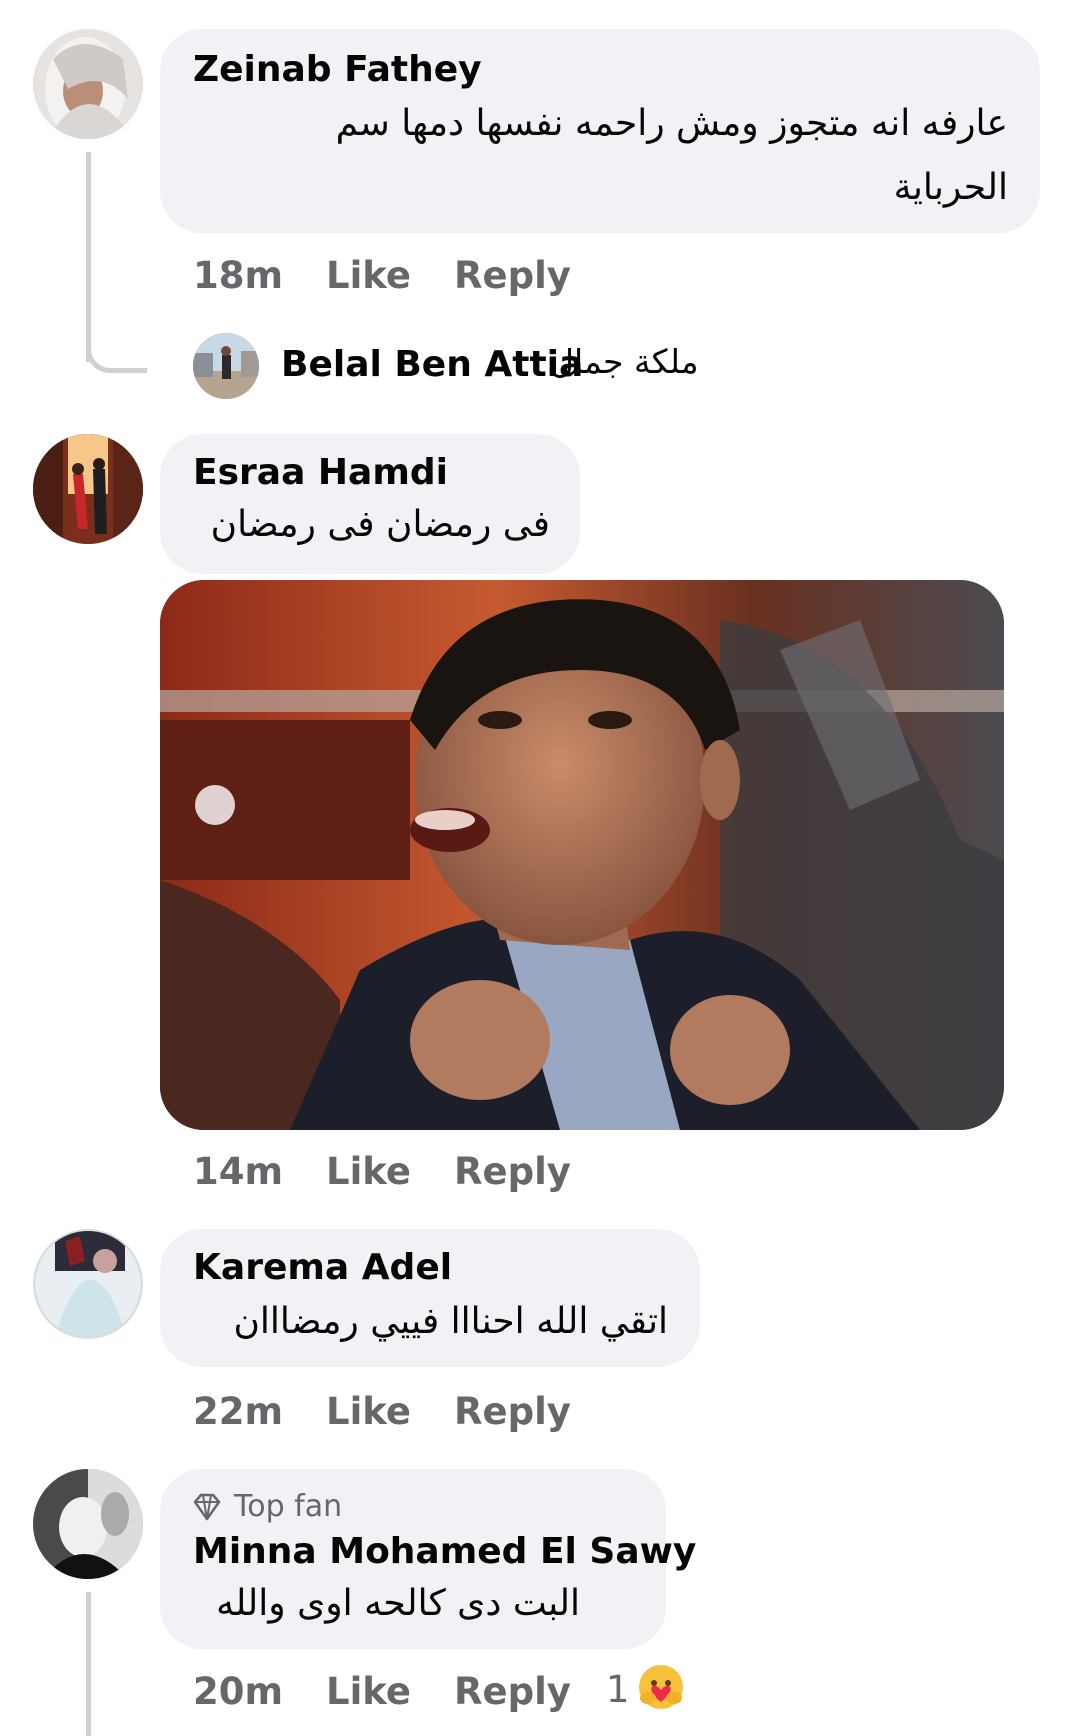 This screenshot has width=1080, height=1736. What do you see at coordinates (322, 1267) in the screenshot?
I see `comment-author: Karema Adel` at bounding box center [322, 1267].